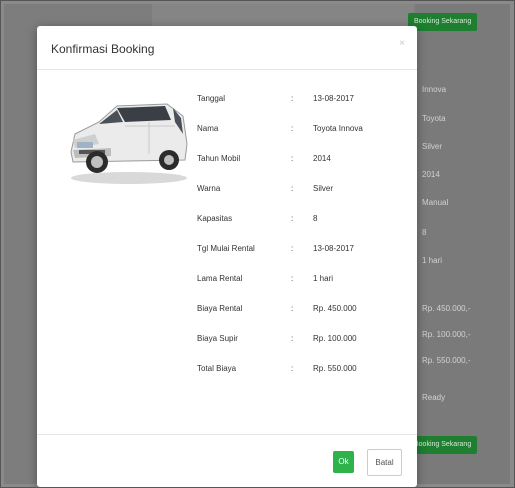 This screenshot has height=488, width=515. What do you see at coordinates (315, 218) in the screenshot?
I see `detail-value: 8` at bounding box center [315, 218].